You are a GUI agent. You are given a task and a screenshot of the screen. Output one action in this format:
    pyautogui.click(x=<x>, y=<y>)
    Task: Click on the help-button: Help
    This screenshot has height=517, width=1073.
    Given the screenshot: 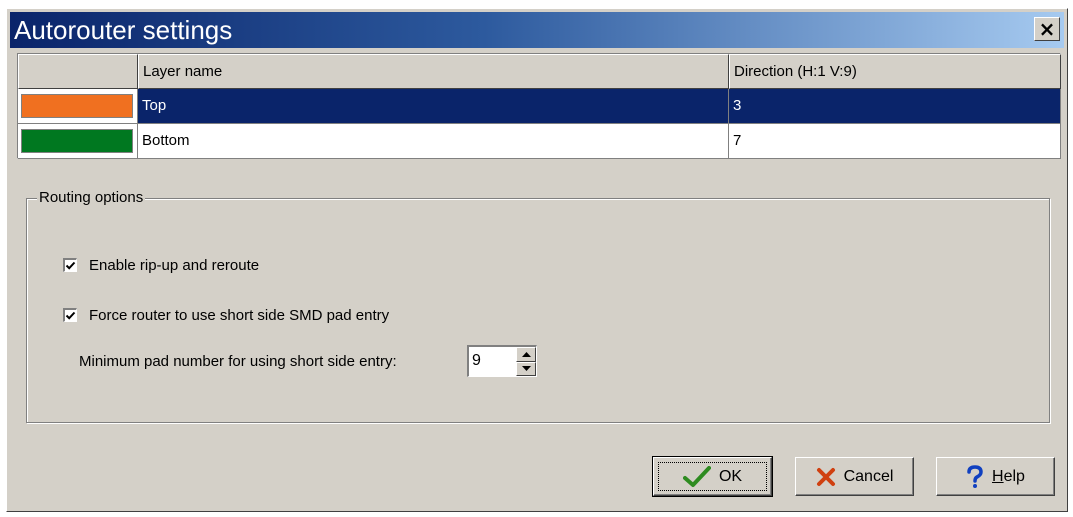 What is the action you would take?
    pyautogui.click(x=995, y=476)
    